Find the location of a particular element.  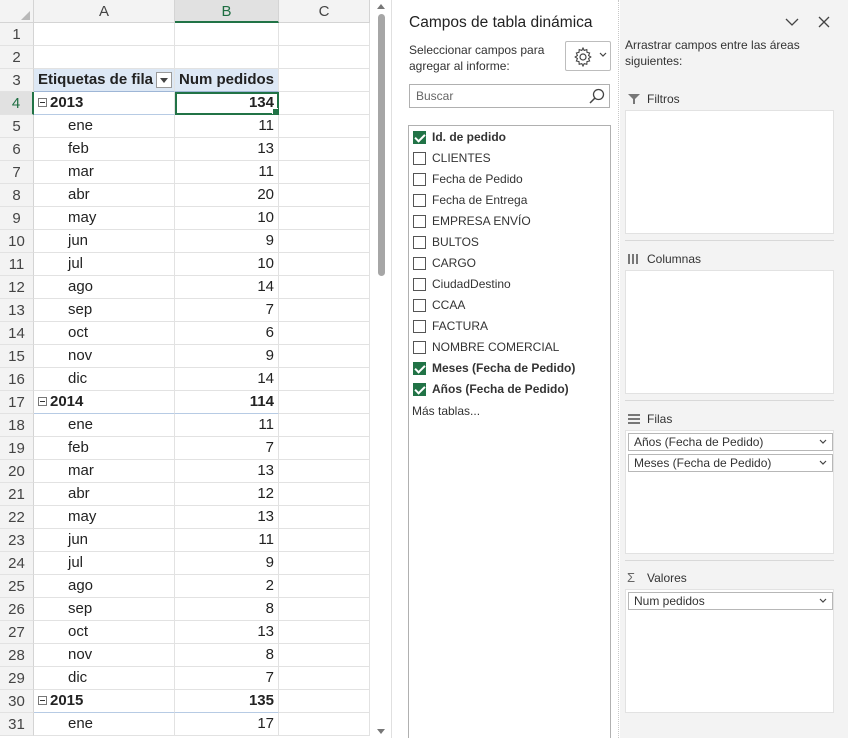

month-count-cell: 11 is located at coordinates (227, 172).